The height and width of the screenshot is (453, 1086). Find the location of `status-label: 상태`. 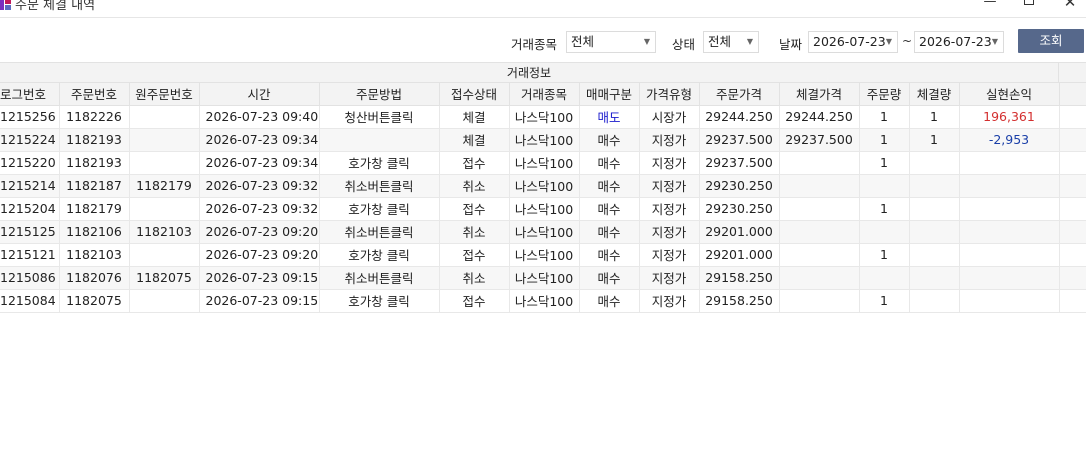

status-label: 상태 is located at coordinates (684, 44).